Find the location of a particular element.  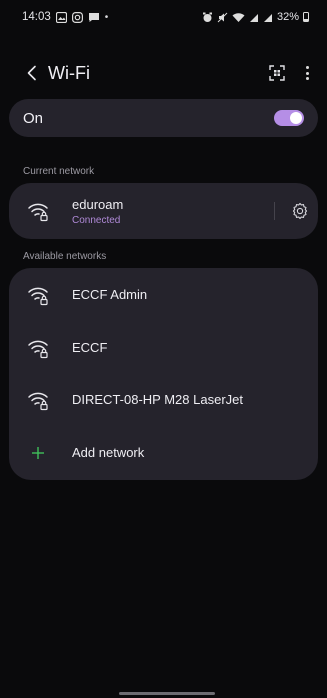

qr-code-scan-icon is located at coordinates (277, 73).